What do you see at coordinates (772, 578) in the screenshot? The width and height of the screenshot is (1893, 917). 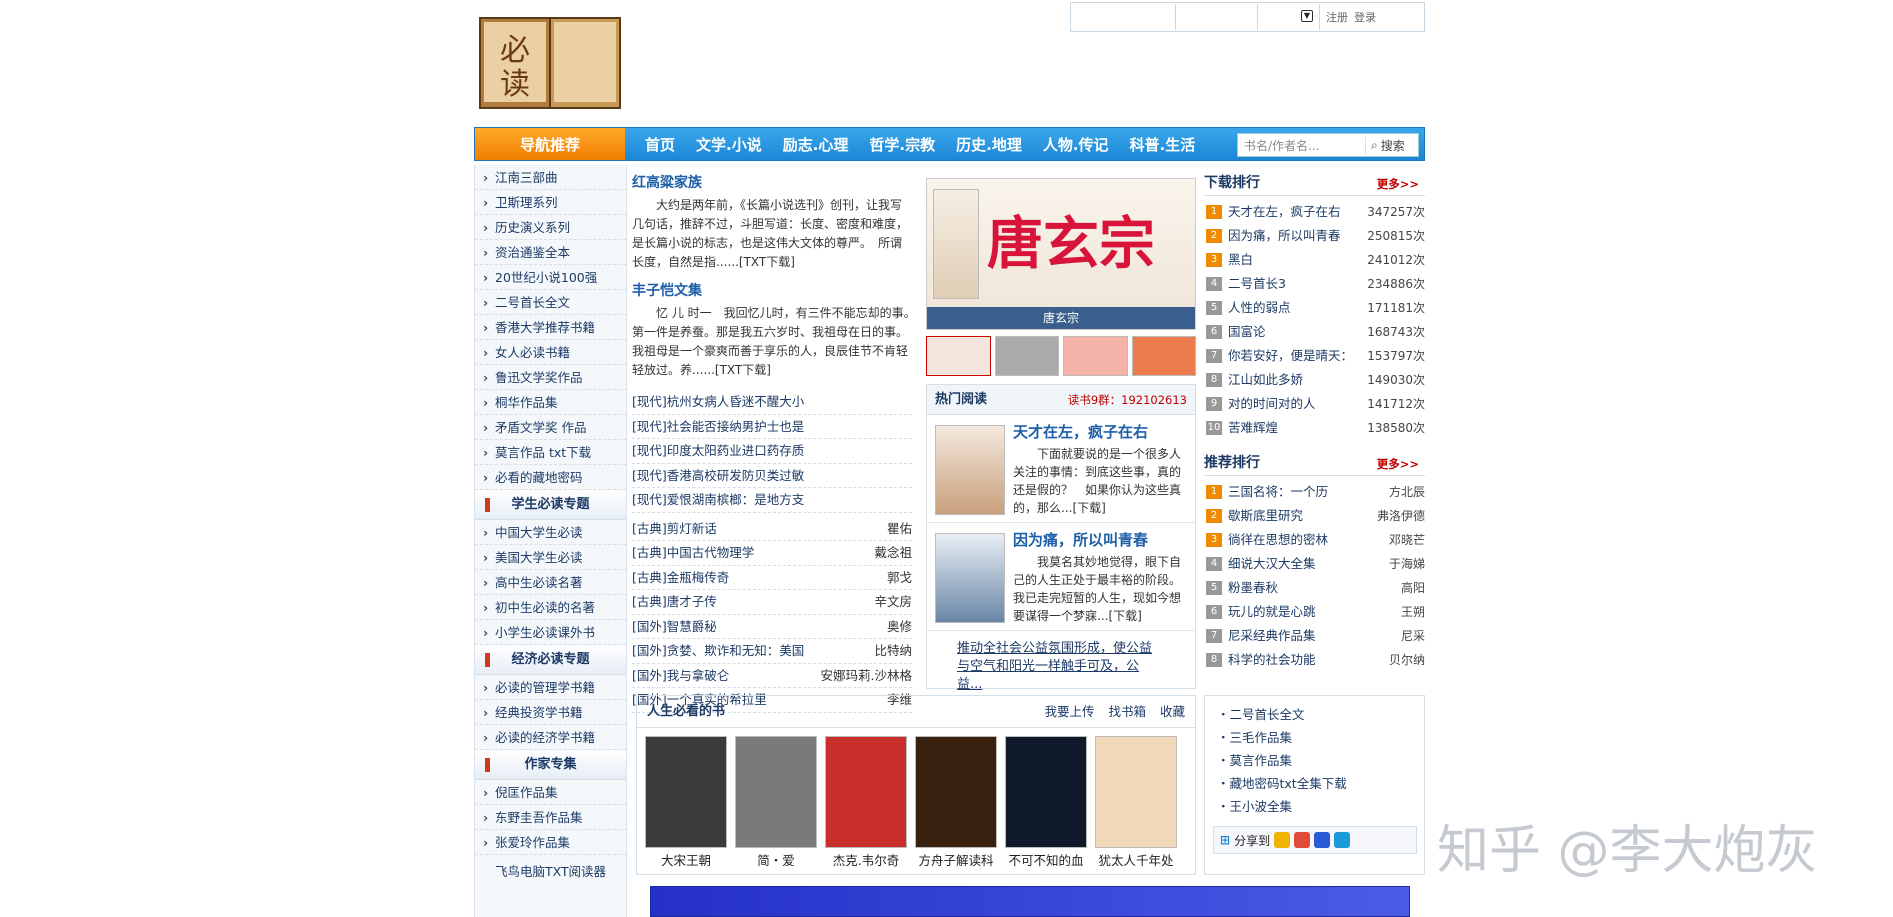 I see `list-item: [古典]金瓶梅传奇 郭戈` at bounding box center [772, 578].